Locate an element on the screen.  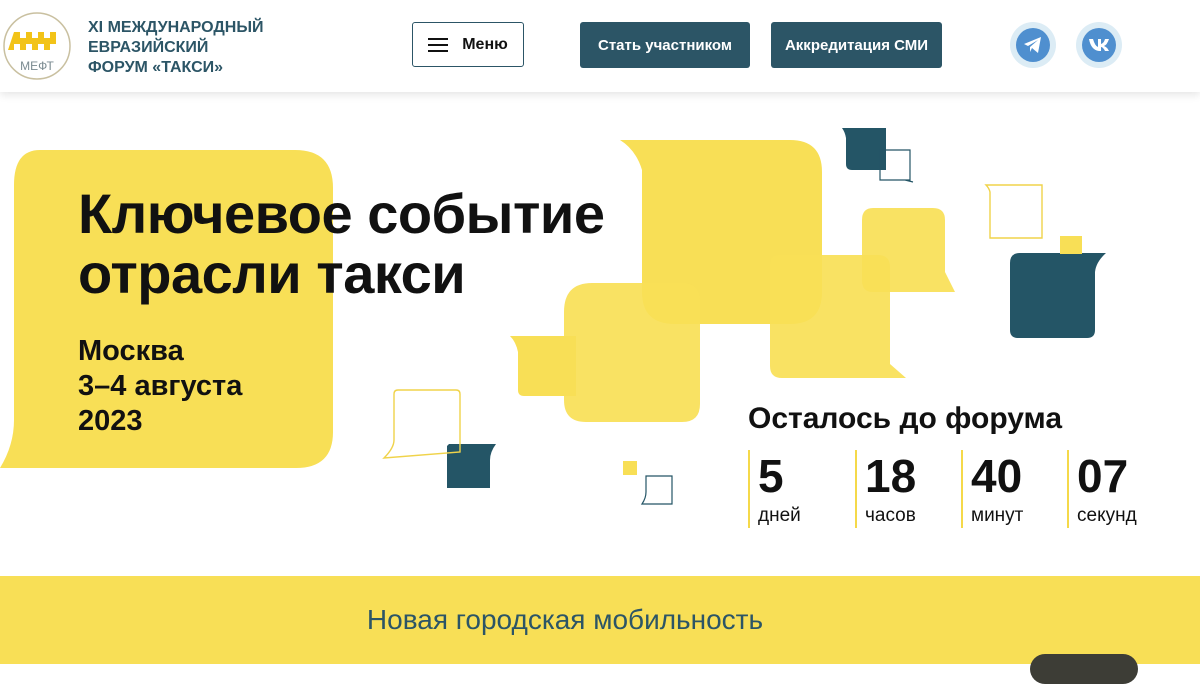
event-city: Москва is located at coordinates (131, 351).